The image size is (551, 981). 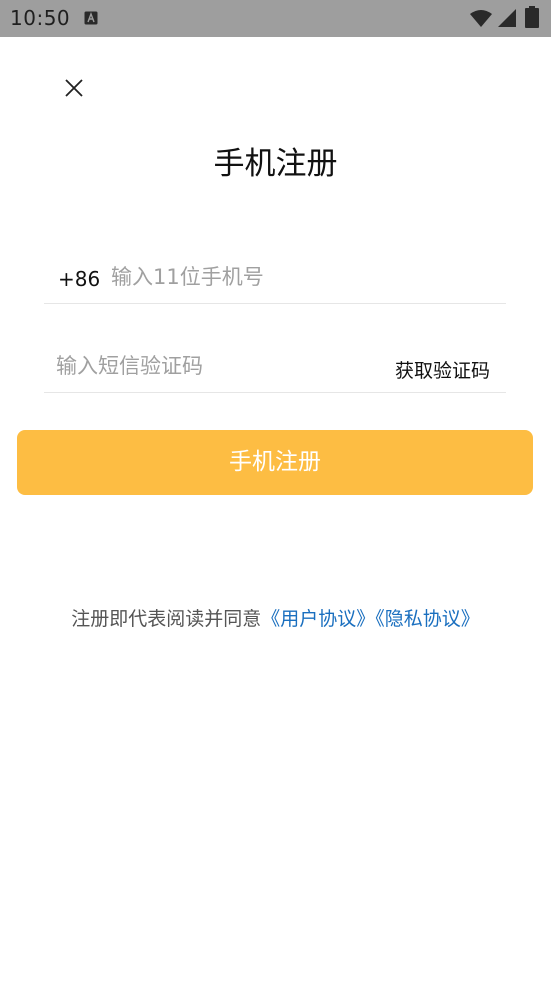 I want to click on code-field-row: 获取验证码, so click(x=275, y=368).